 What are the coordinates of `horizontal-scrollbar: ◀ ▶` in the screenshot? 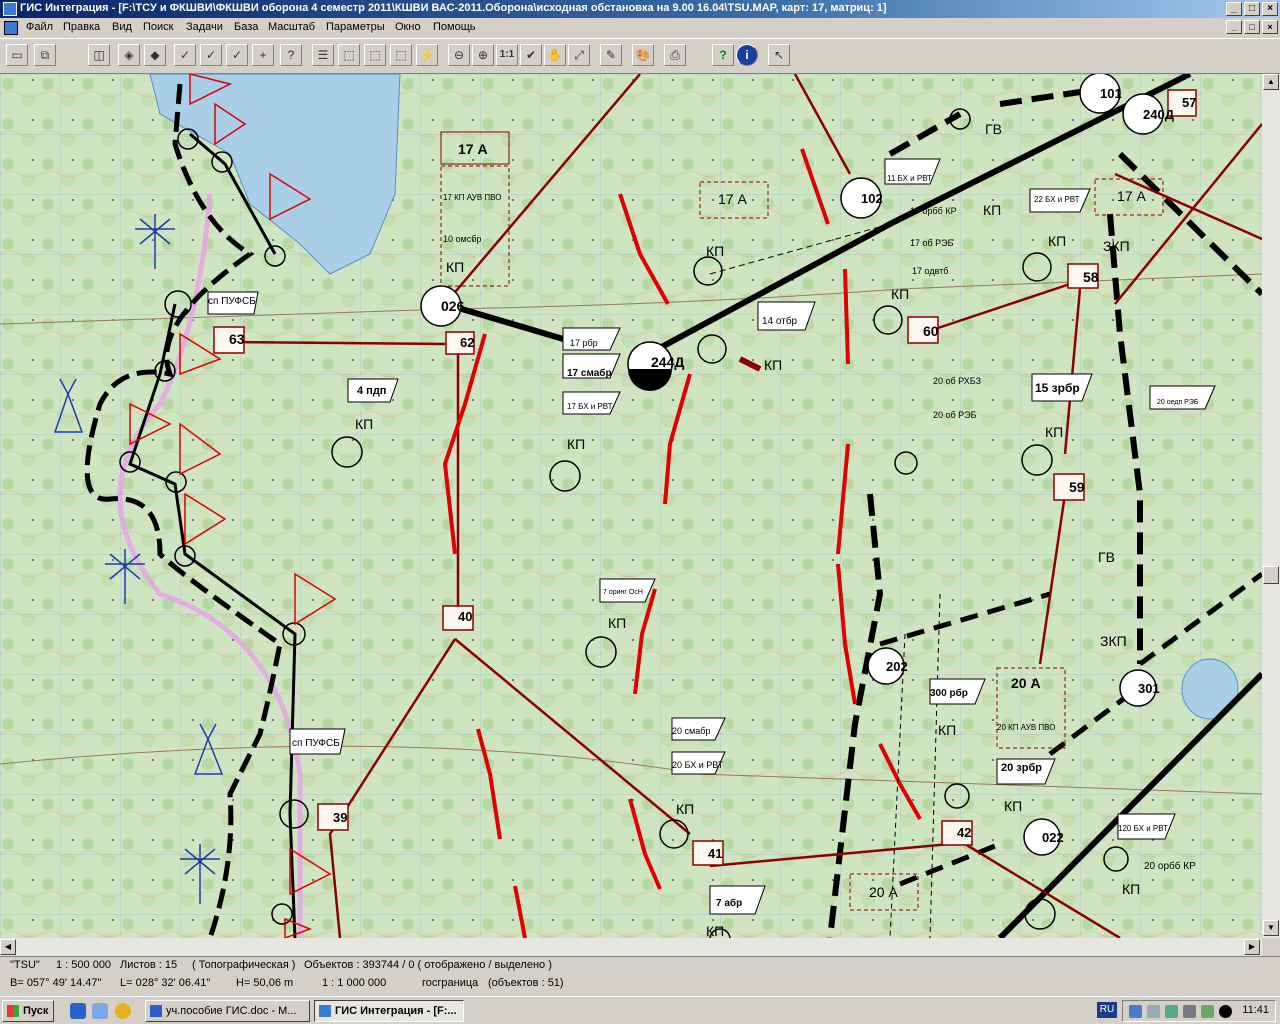 It's located at (631, 947).